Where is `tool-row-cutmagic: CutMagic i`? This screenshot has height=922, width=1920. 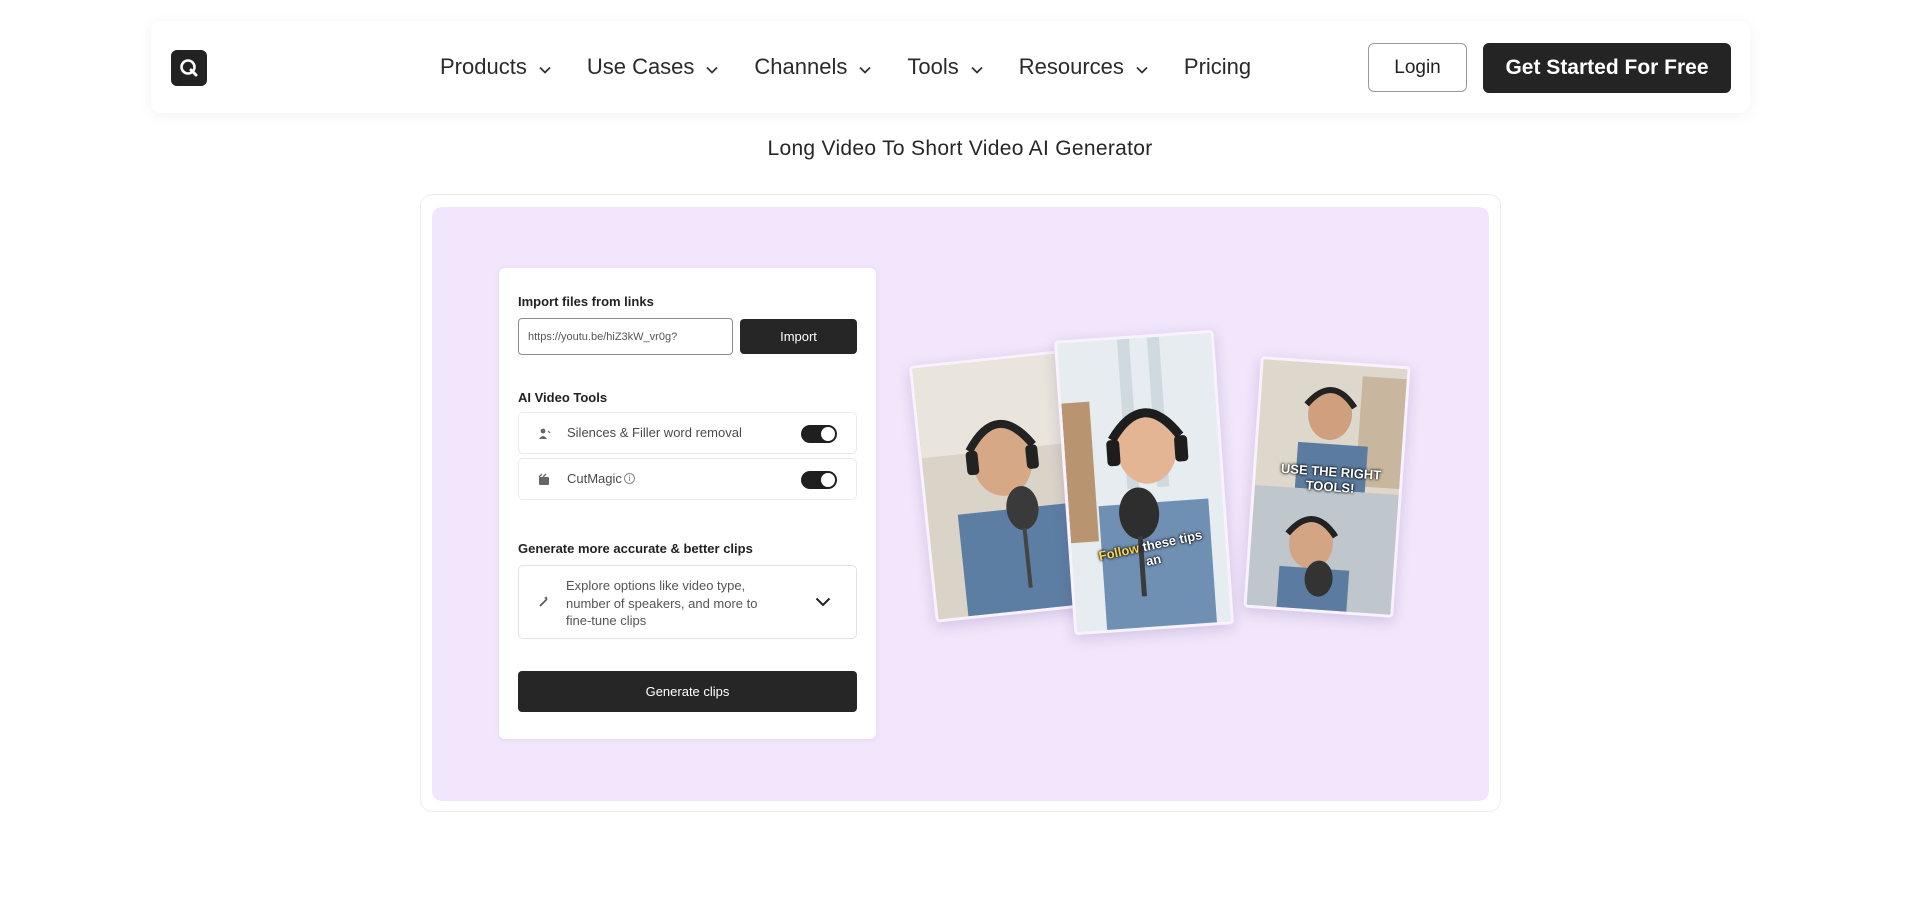
tool-row-cutmagic: CutMagic i is located at coordinates (687, 479).